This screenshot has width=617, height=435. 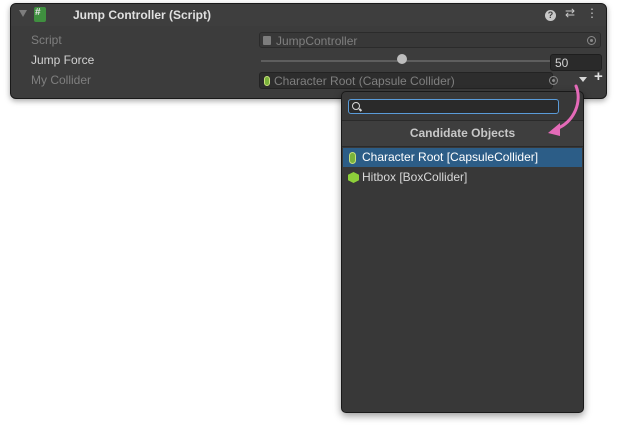 I want to click on presets-icon: ⇄, so click(x=570, y=13).